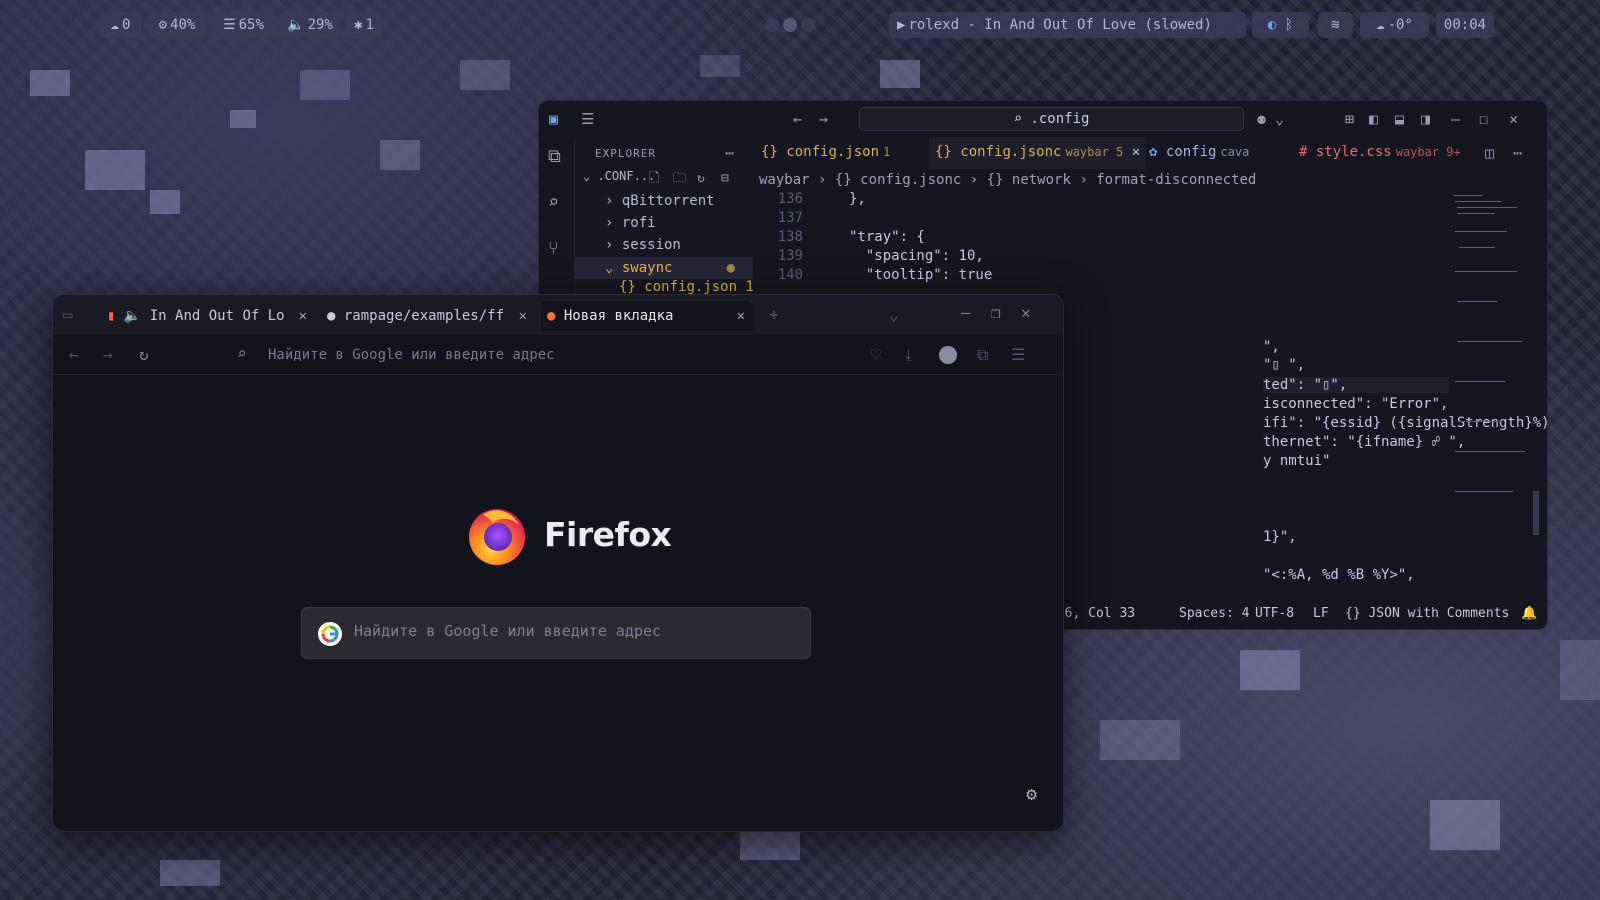  Describe the element at coordinates (144, 354) in the screenshot. I see `reload-icon: ↻` at that location.